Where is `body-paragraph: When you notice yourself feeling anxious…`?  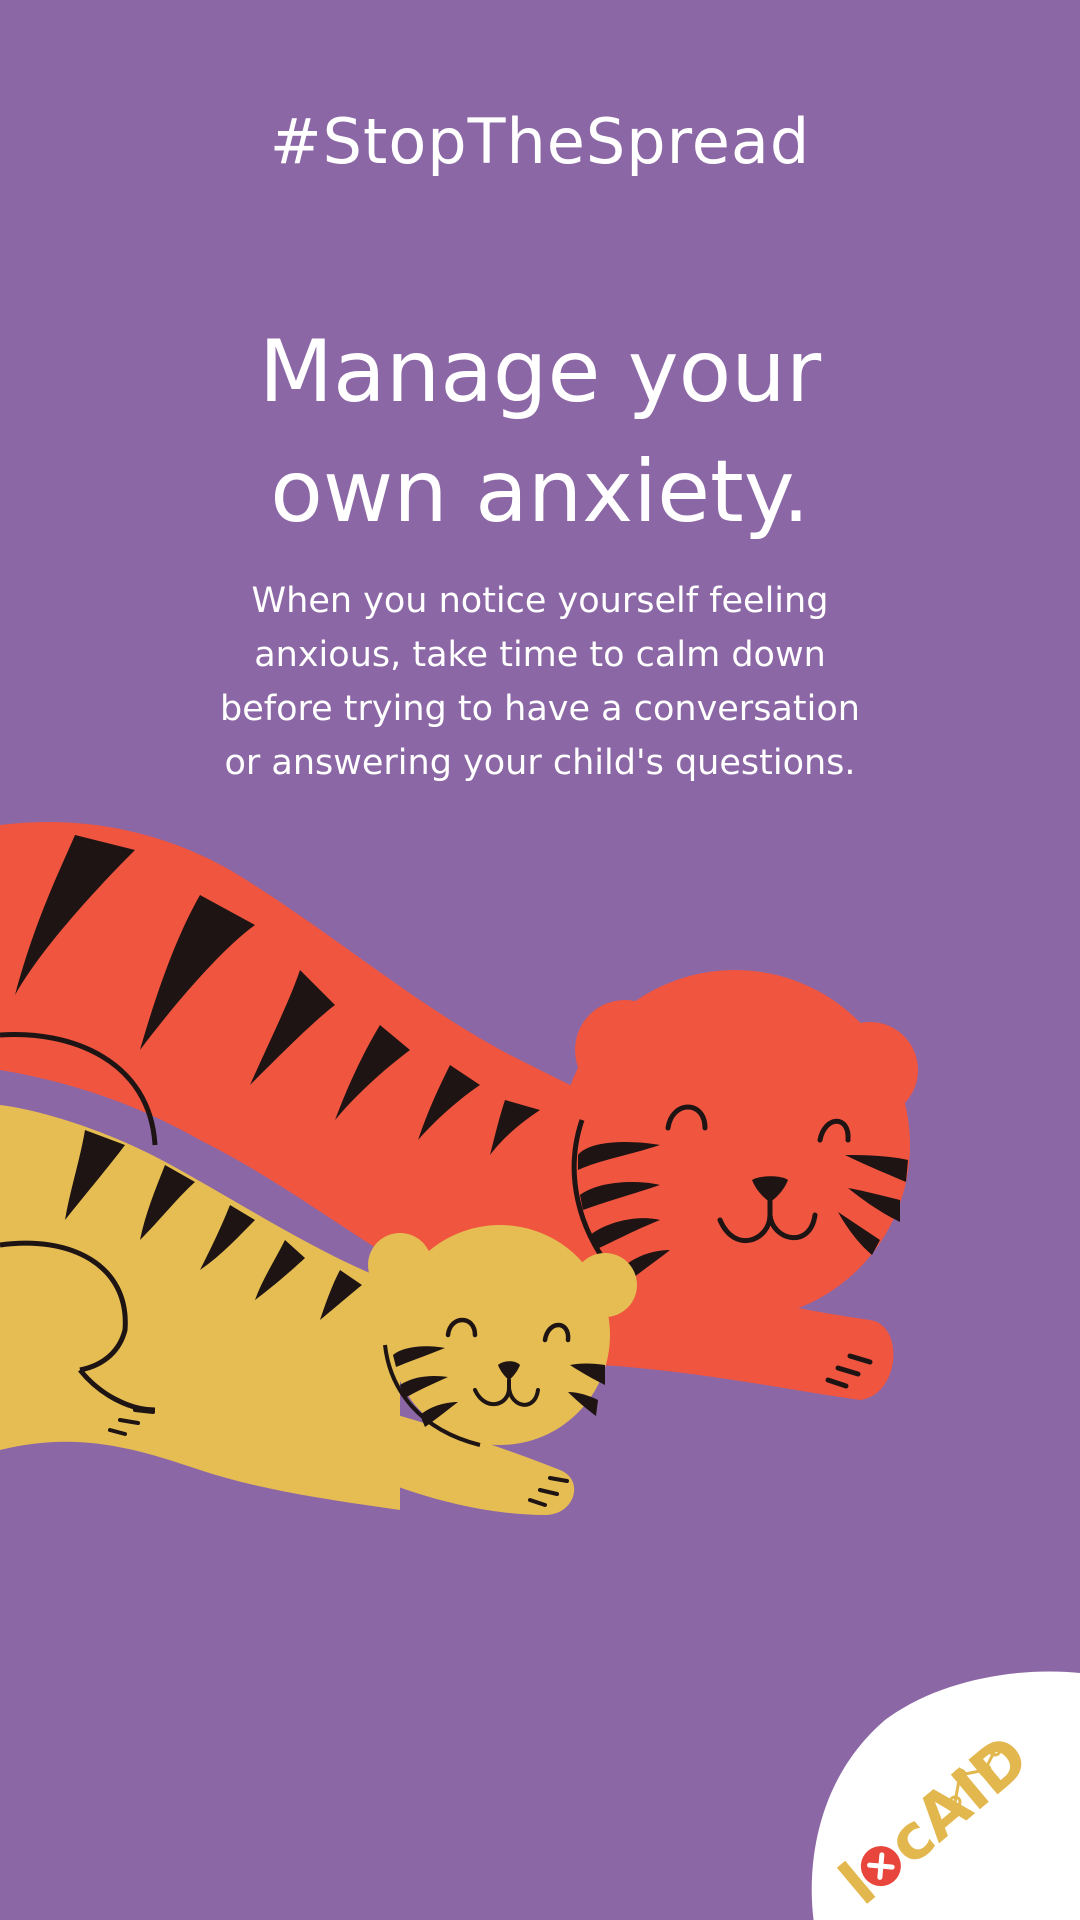
body-paragraph: When you notice yourself feeling anxious… is located at coordinates (540, 682).